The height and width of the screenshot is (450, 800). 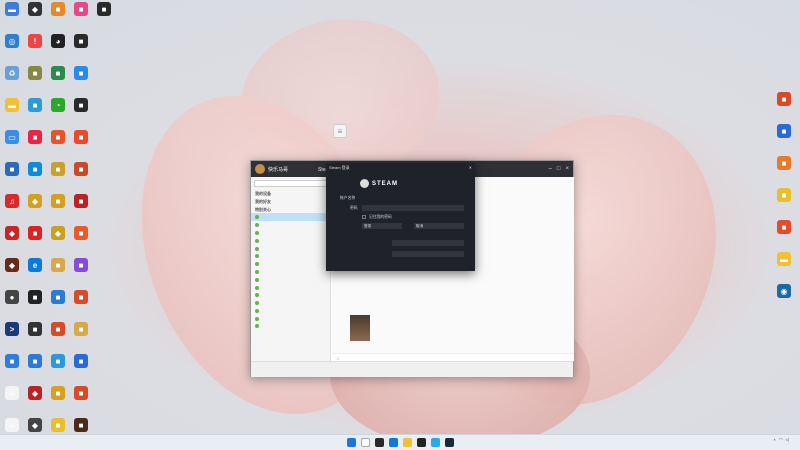 What do you see at coordinates (290, 210) in the screenshot?
I see `list-item: 特别关心` at bounding box center [290, 210].